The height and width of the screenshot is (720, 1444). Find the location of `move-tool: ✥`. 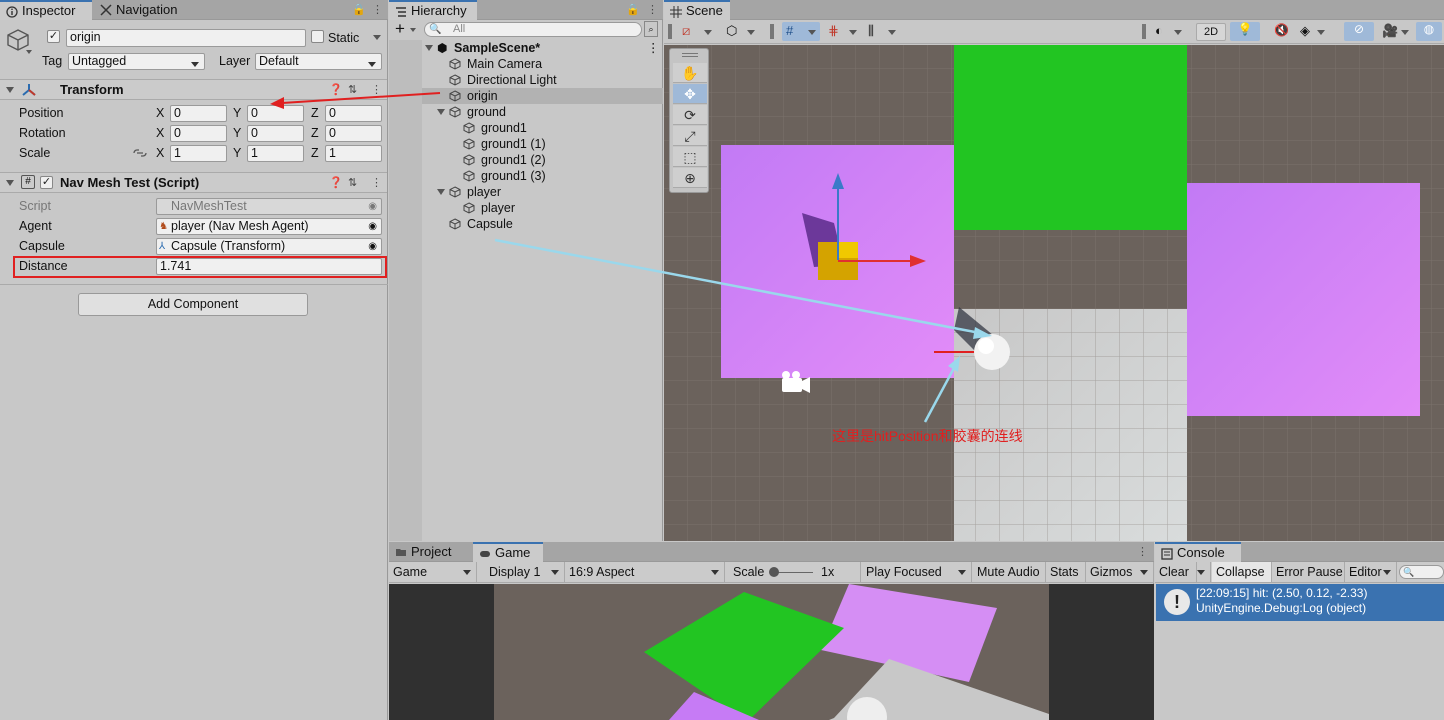

move-tool: ✥ is located at coordinates (690, 94).